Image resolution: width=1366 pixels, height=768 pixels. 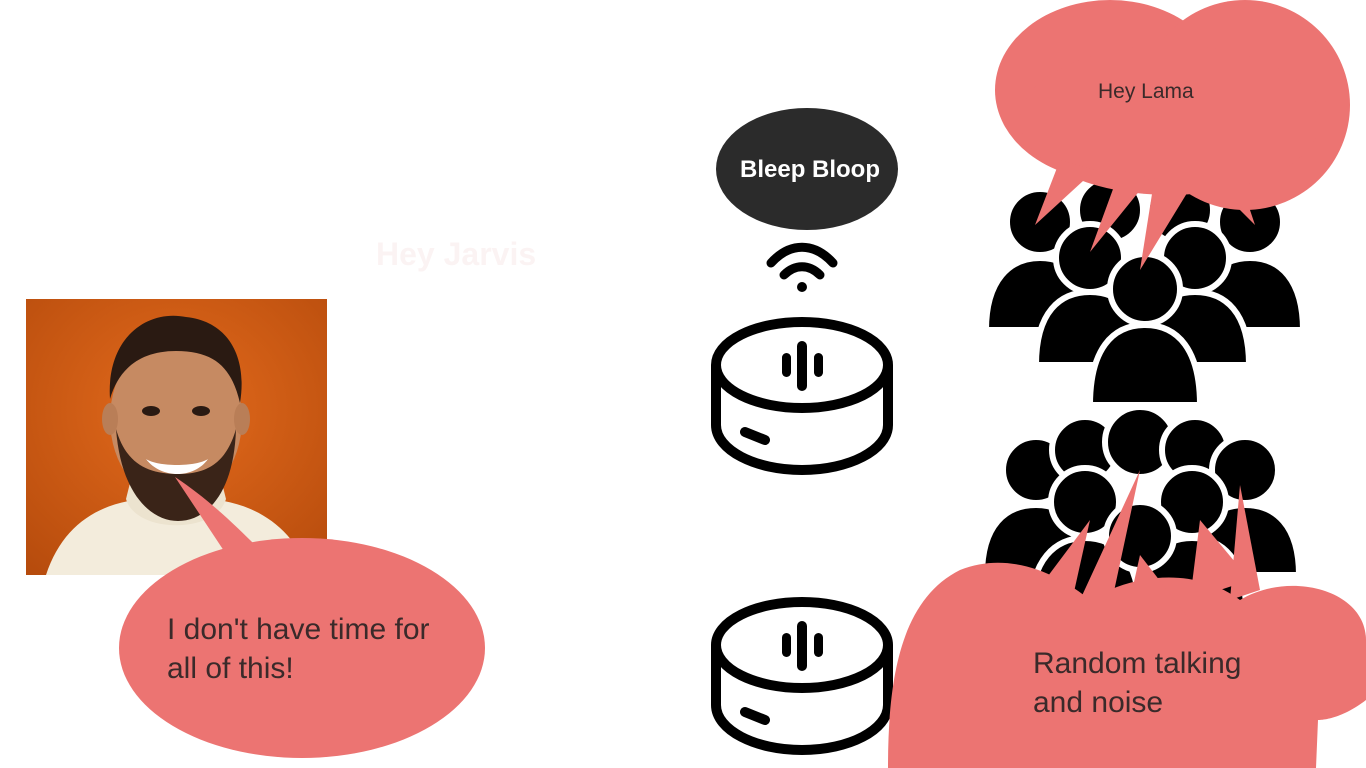 I want to click on noise-bubble-line1: Random talking, so click(x=1137, y=663).